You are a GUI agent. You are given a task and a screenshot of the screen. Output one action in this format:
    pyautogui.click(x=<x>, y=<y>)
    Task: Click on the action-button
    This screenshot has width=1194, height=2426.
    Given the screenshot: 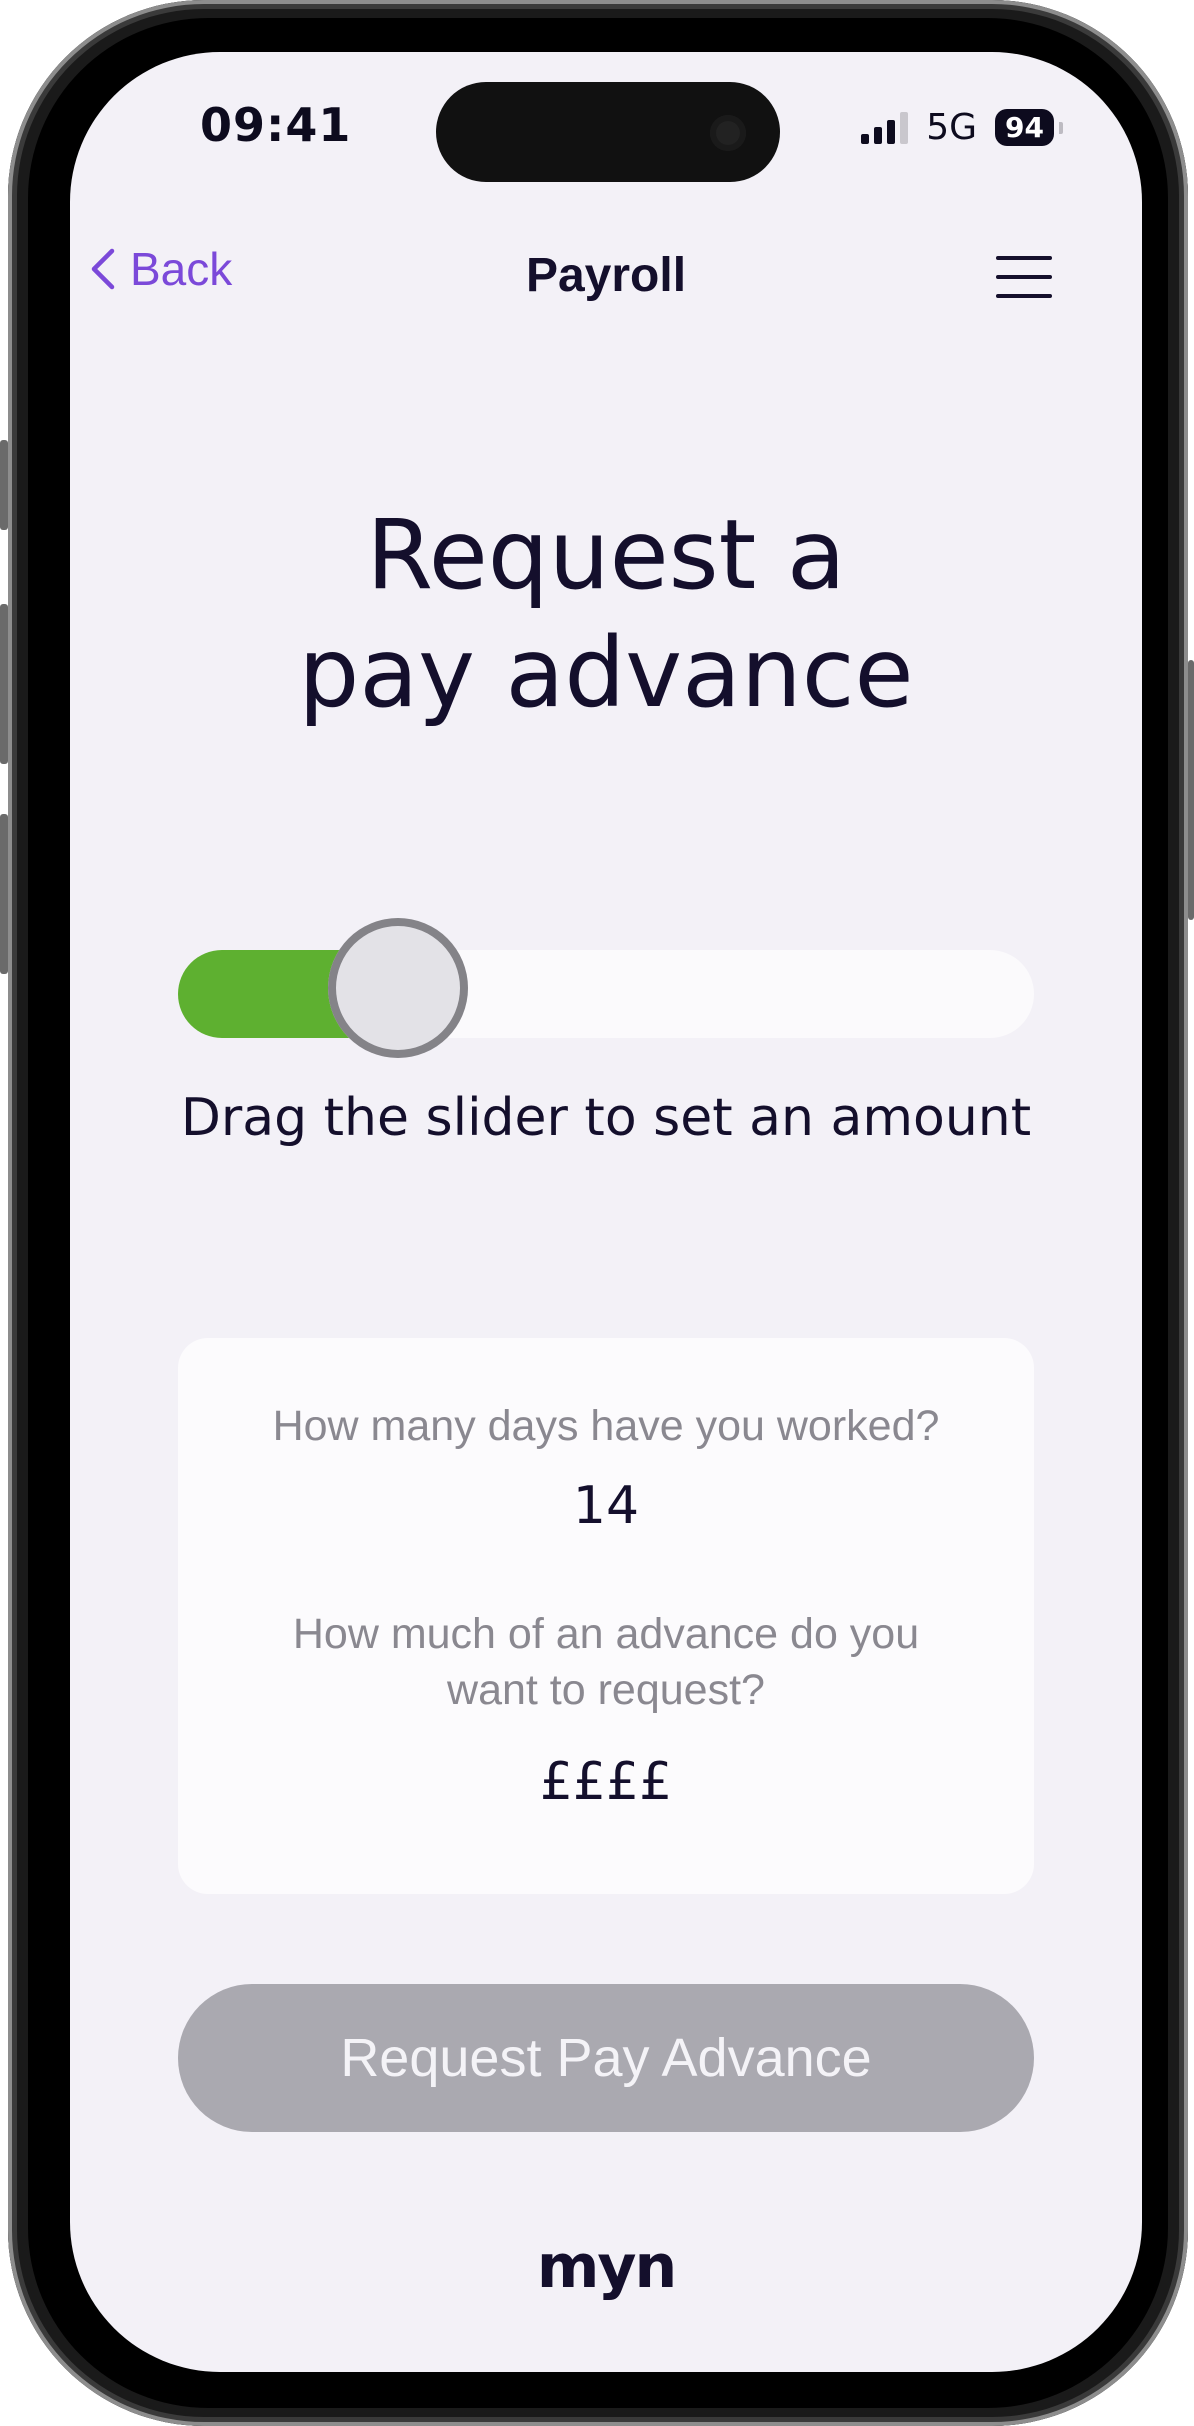 What is the action you would take?
    pyautogui.click(x=4, y=485)
    